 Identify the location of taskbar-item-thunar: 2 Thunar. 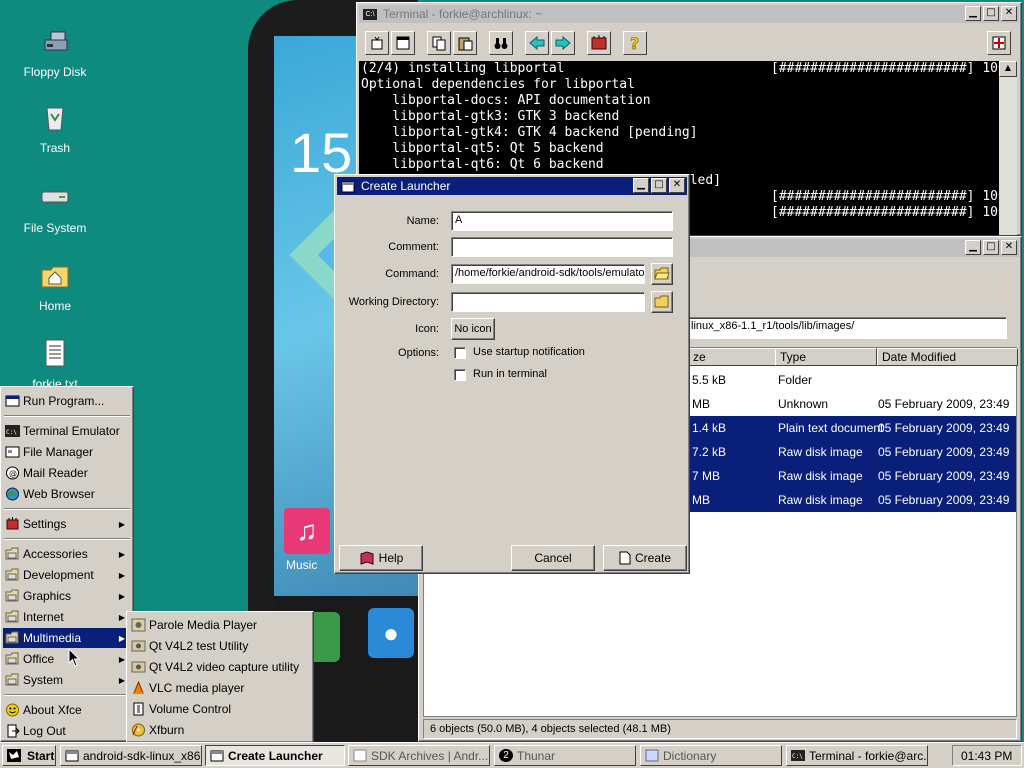
(565, 755).